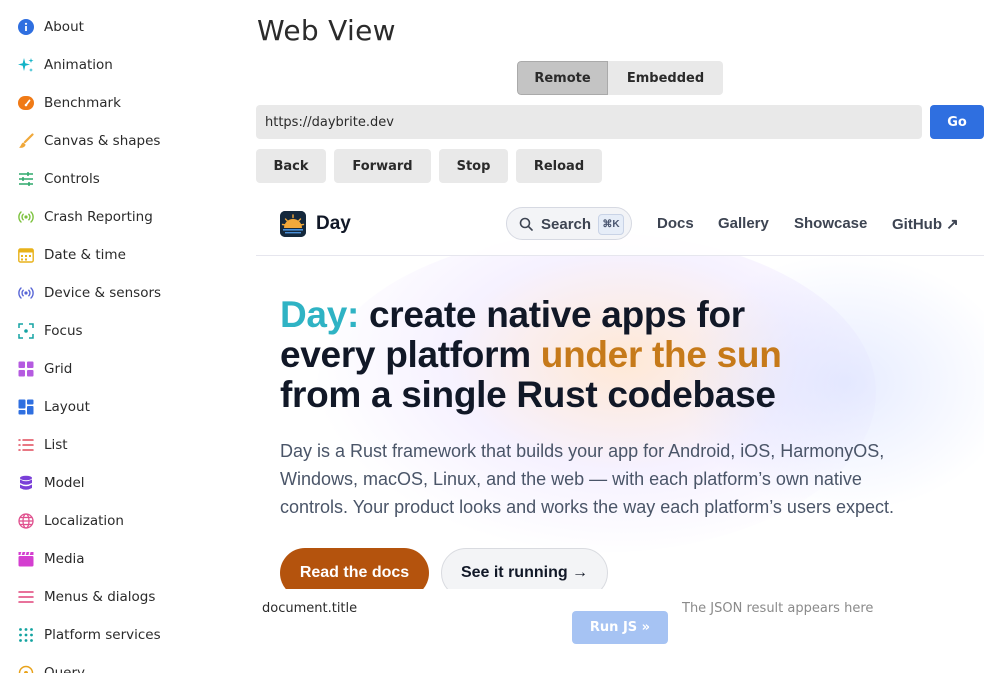  I want to click on js-result-text: The JSON result appears here, so click(778, 608).